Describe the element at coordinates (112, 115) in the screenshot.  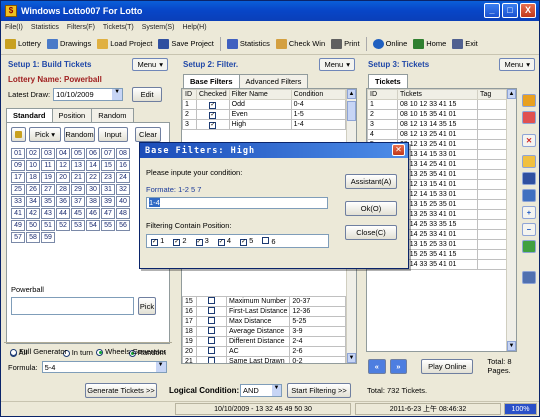
I see `tab-random: Random` at that location.